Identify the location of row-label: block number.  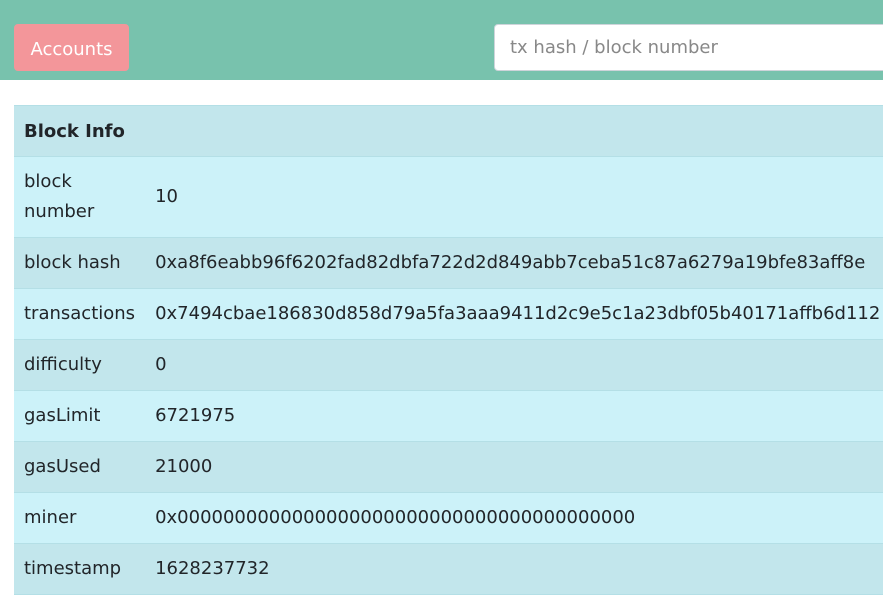
(80, 197).